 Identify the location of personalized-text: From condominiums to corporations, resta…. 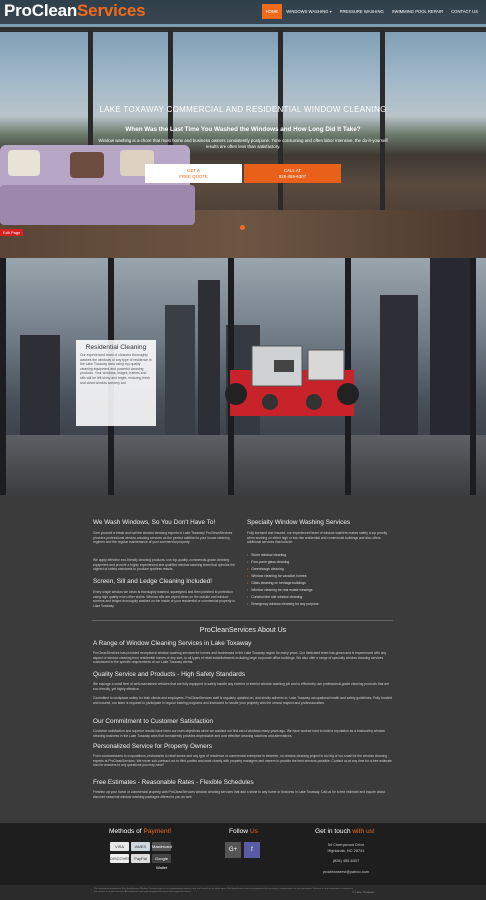
(242, 761).